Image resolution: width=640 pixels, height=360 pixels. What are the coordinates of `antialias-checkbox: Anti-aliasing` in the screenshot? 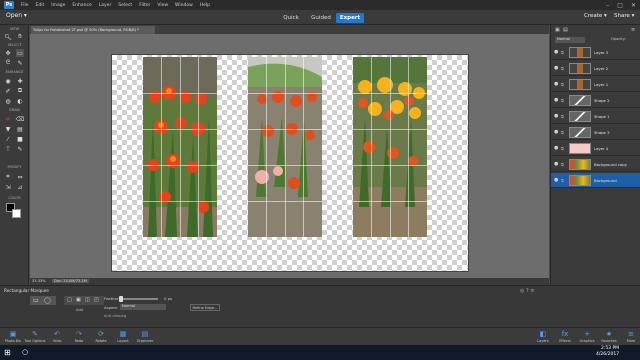 It's located at (115, 316).